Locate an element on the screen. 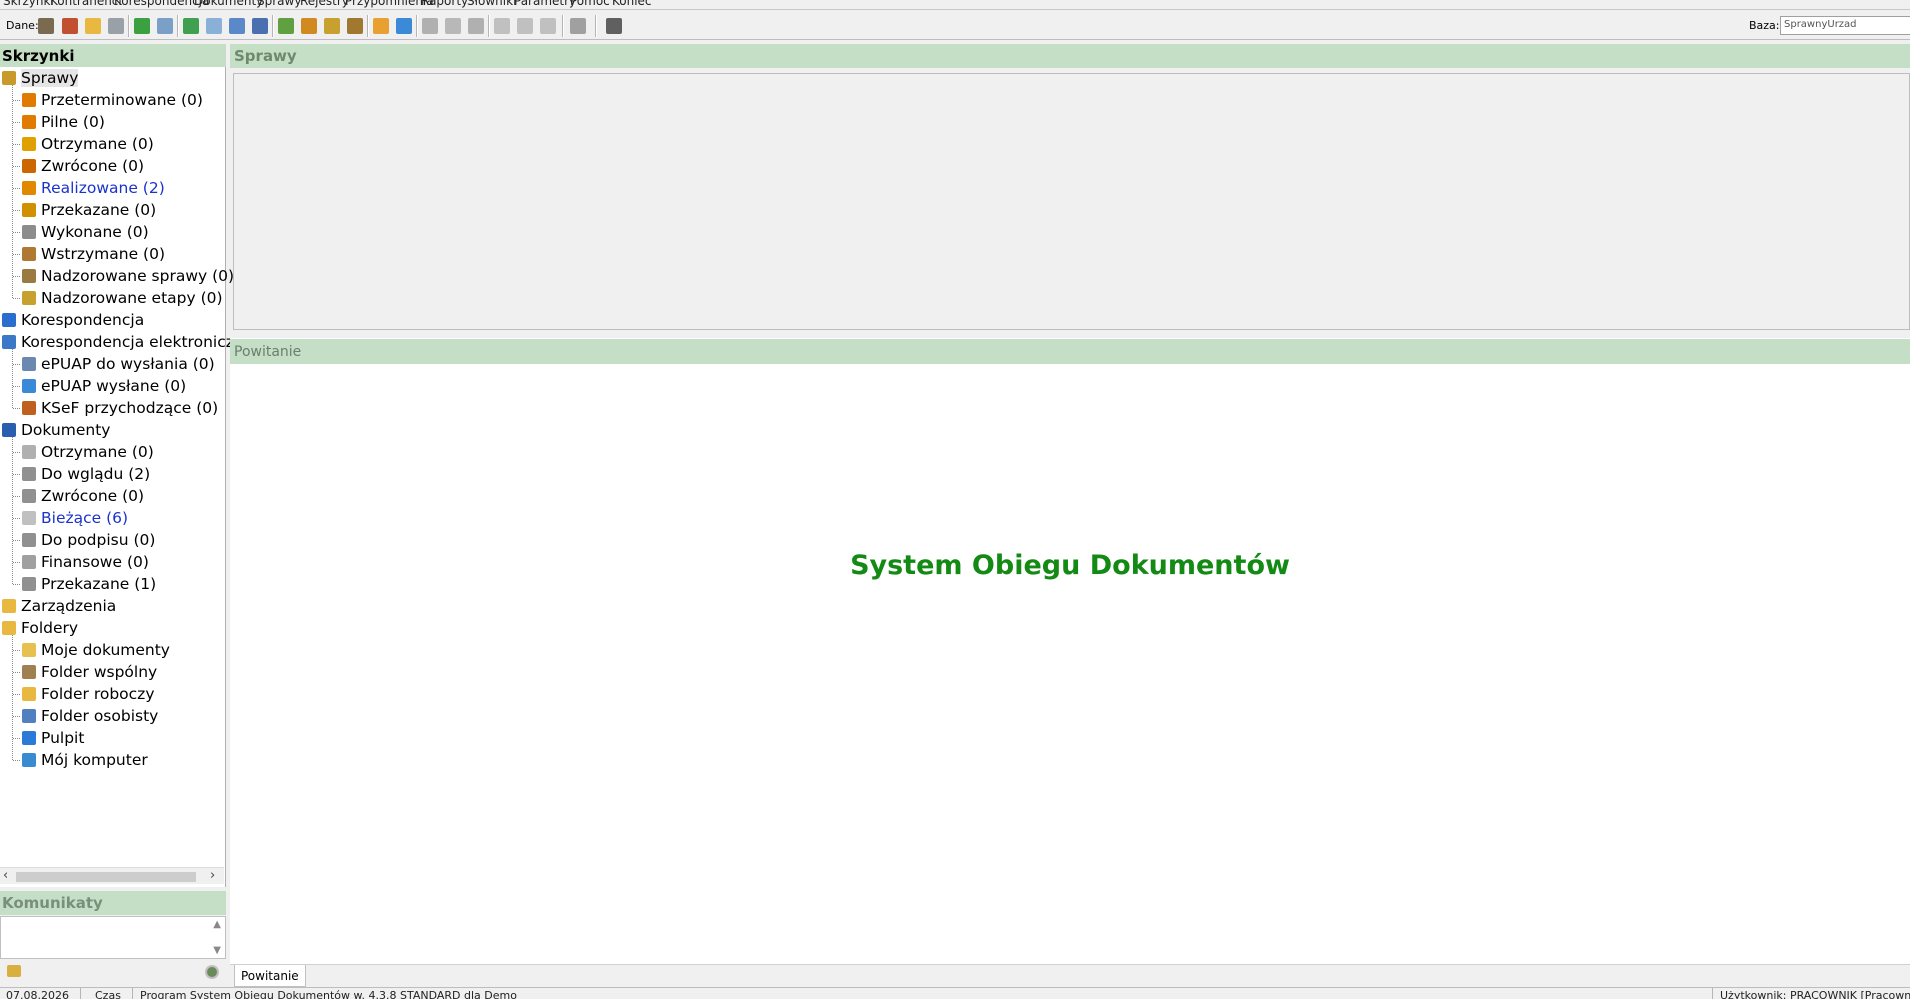 This screenshot has width=1910, height=999. document-register-icon is located at coordinates (260, 26).